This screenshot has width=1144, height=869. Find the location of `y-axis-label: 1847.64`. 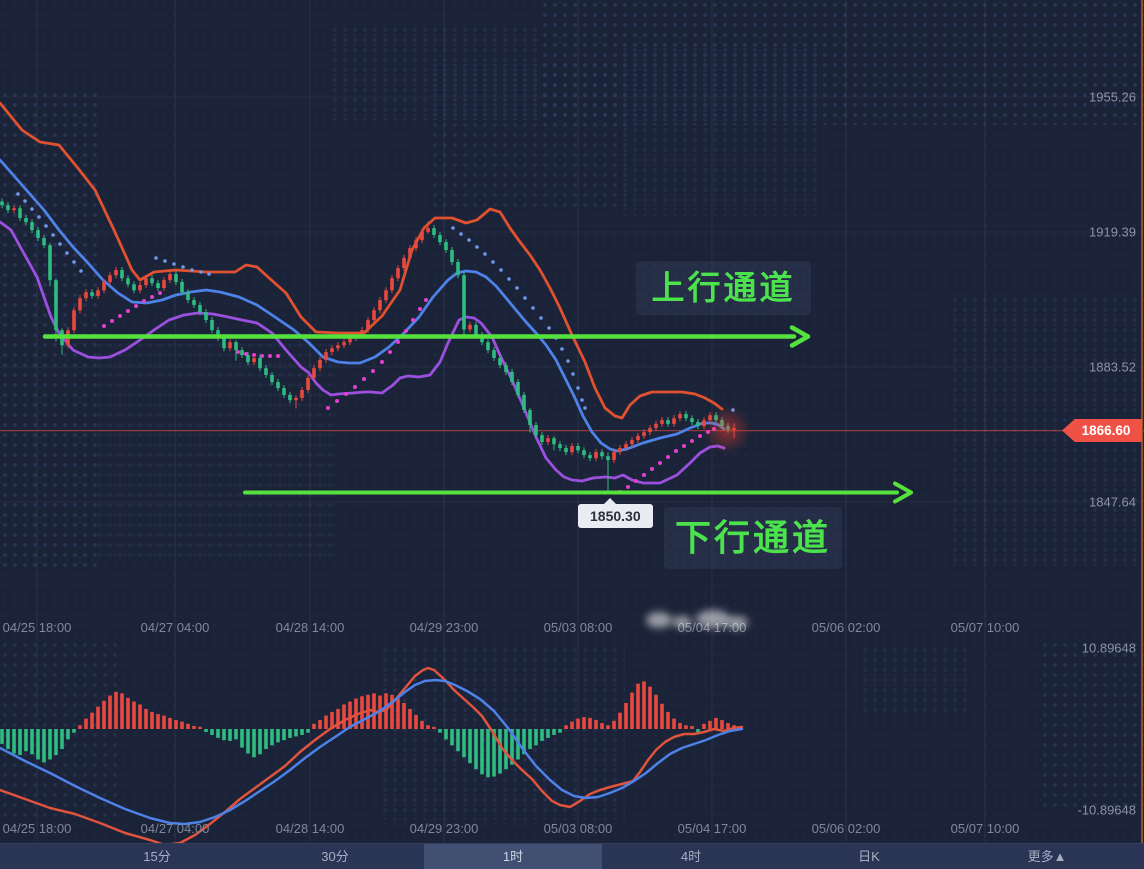

y-axis-label: 1847.64 is located at coordinates (1112, 502).